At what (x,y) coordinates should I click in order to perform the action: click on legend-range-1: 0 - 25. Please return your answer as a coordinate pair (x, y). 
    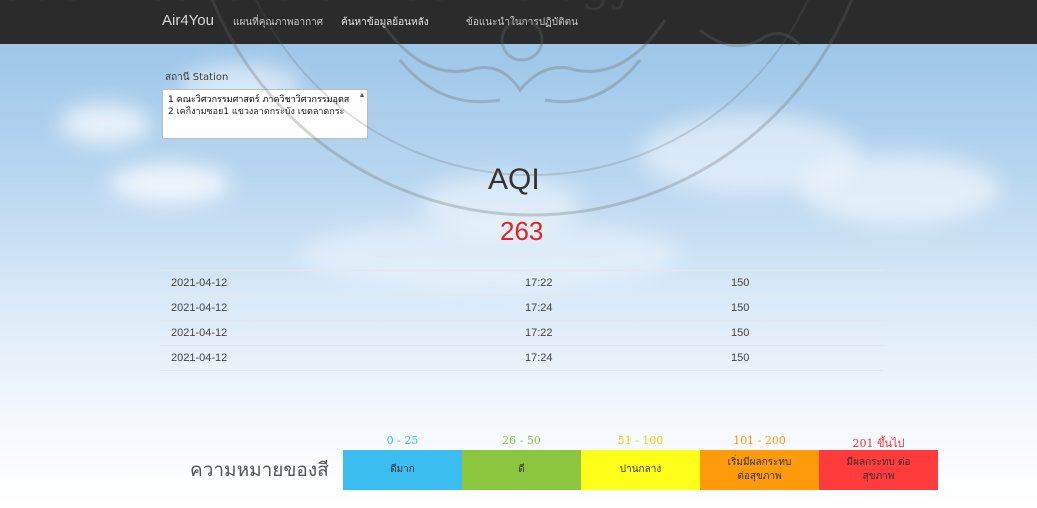
    Looking at the image, I should click on (402, 440).